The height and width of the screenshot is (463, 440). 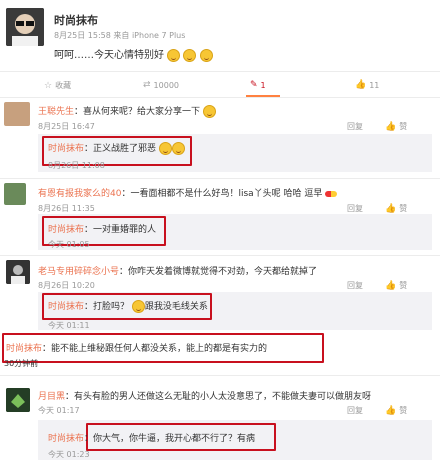 What do you see at coordinates (331, 193) in the screenshot?
I see `pill-icon` at bounding box center [331, 193].